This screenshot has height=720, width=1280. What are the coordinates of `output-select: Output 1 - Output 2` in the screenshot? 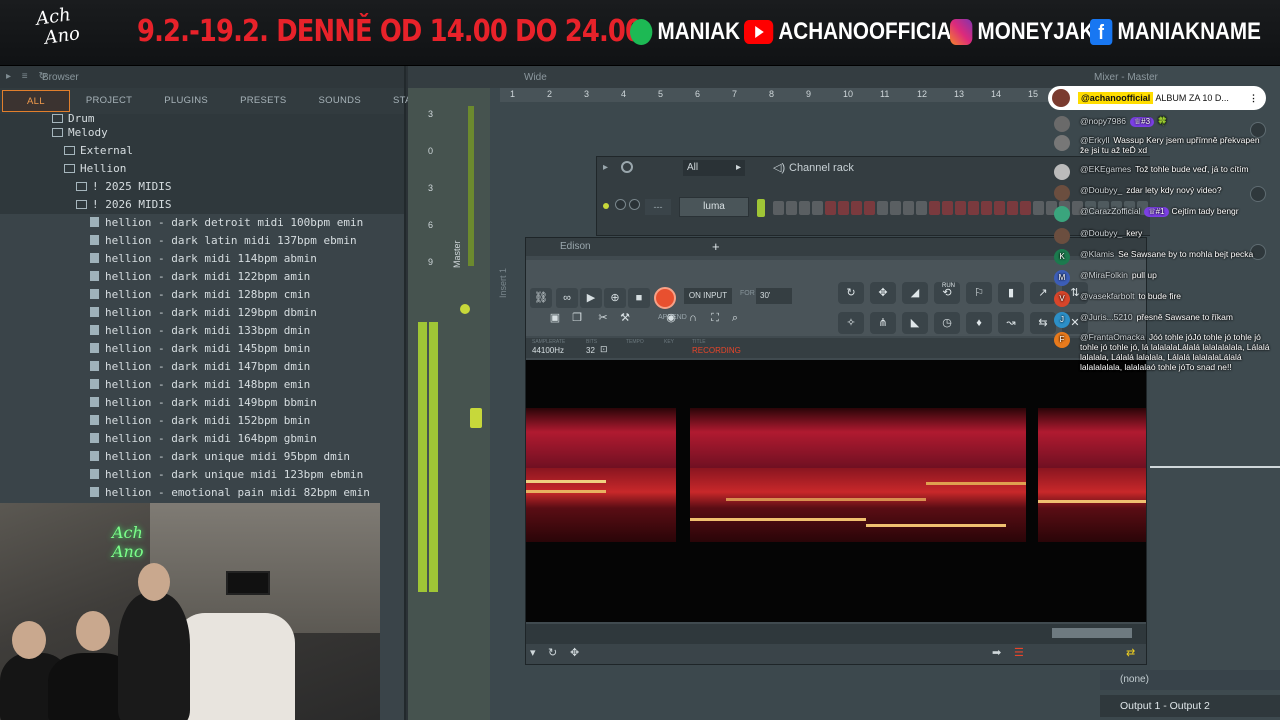 It's located at (1190, 706).